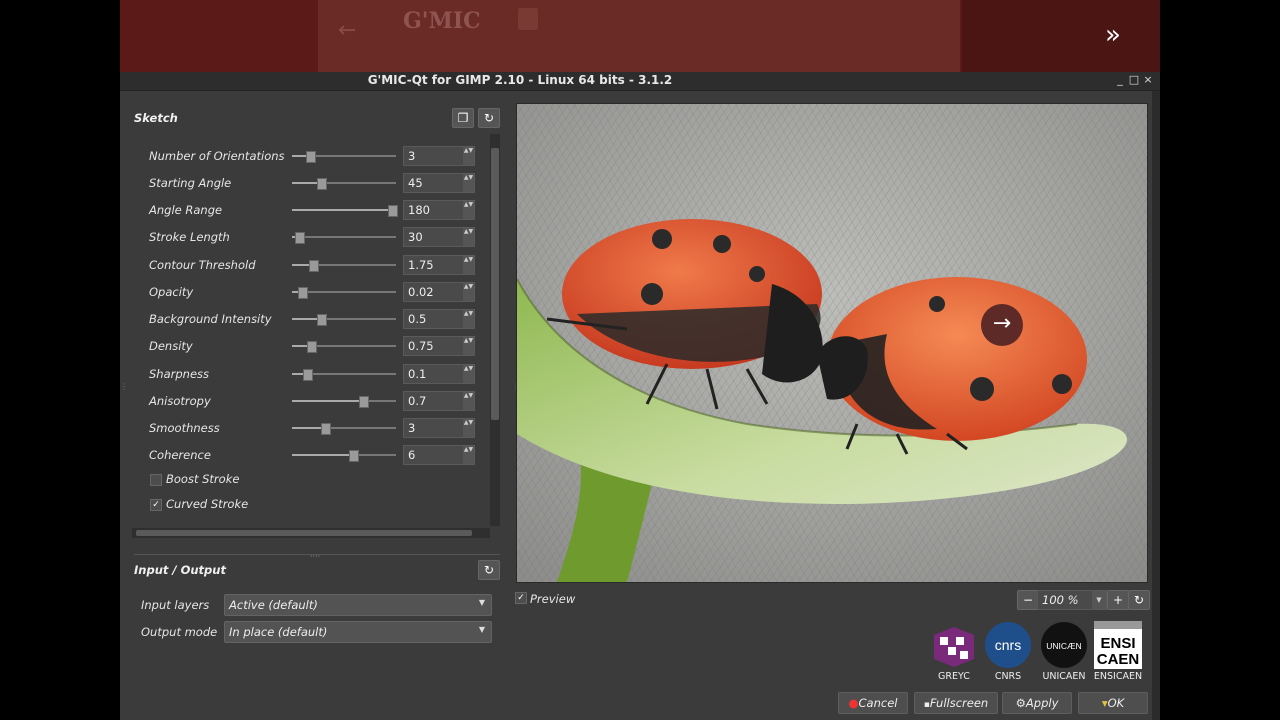 The image size is (1280, 720). Describe the element at coordinates (956, 703) in the screenshot. I see `fullscreen-button: ▪Fullscreen` at that location.